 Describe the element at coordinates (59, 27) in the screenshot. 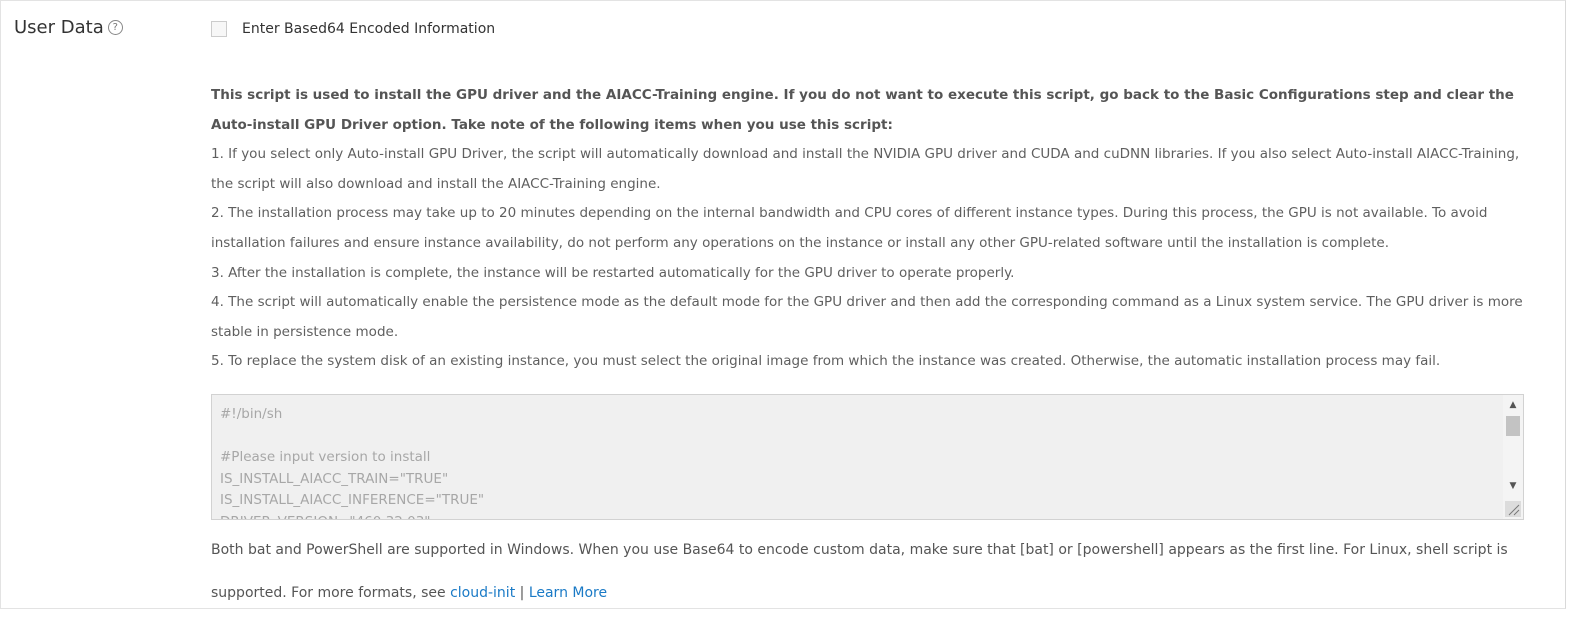

I see `field-label: User Data` at that location.